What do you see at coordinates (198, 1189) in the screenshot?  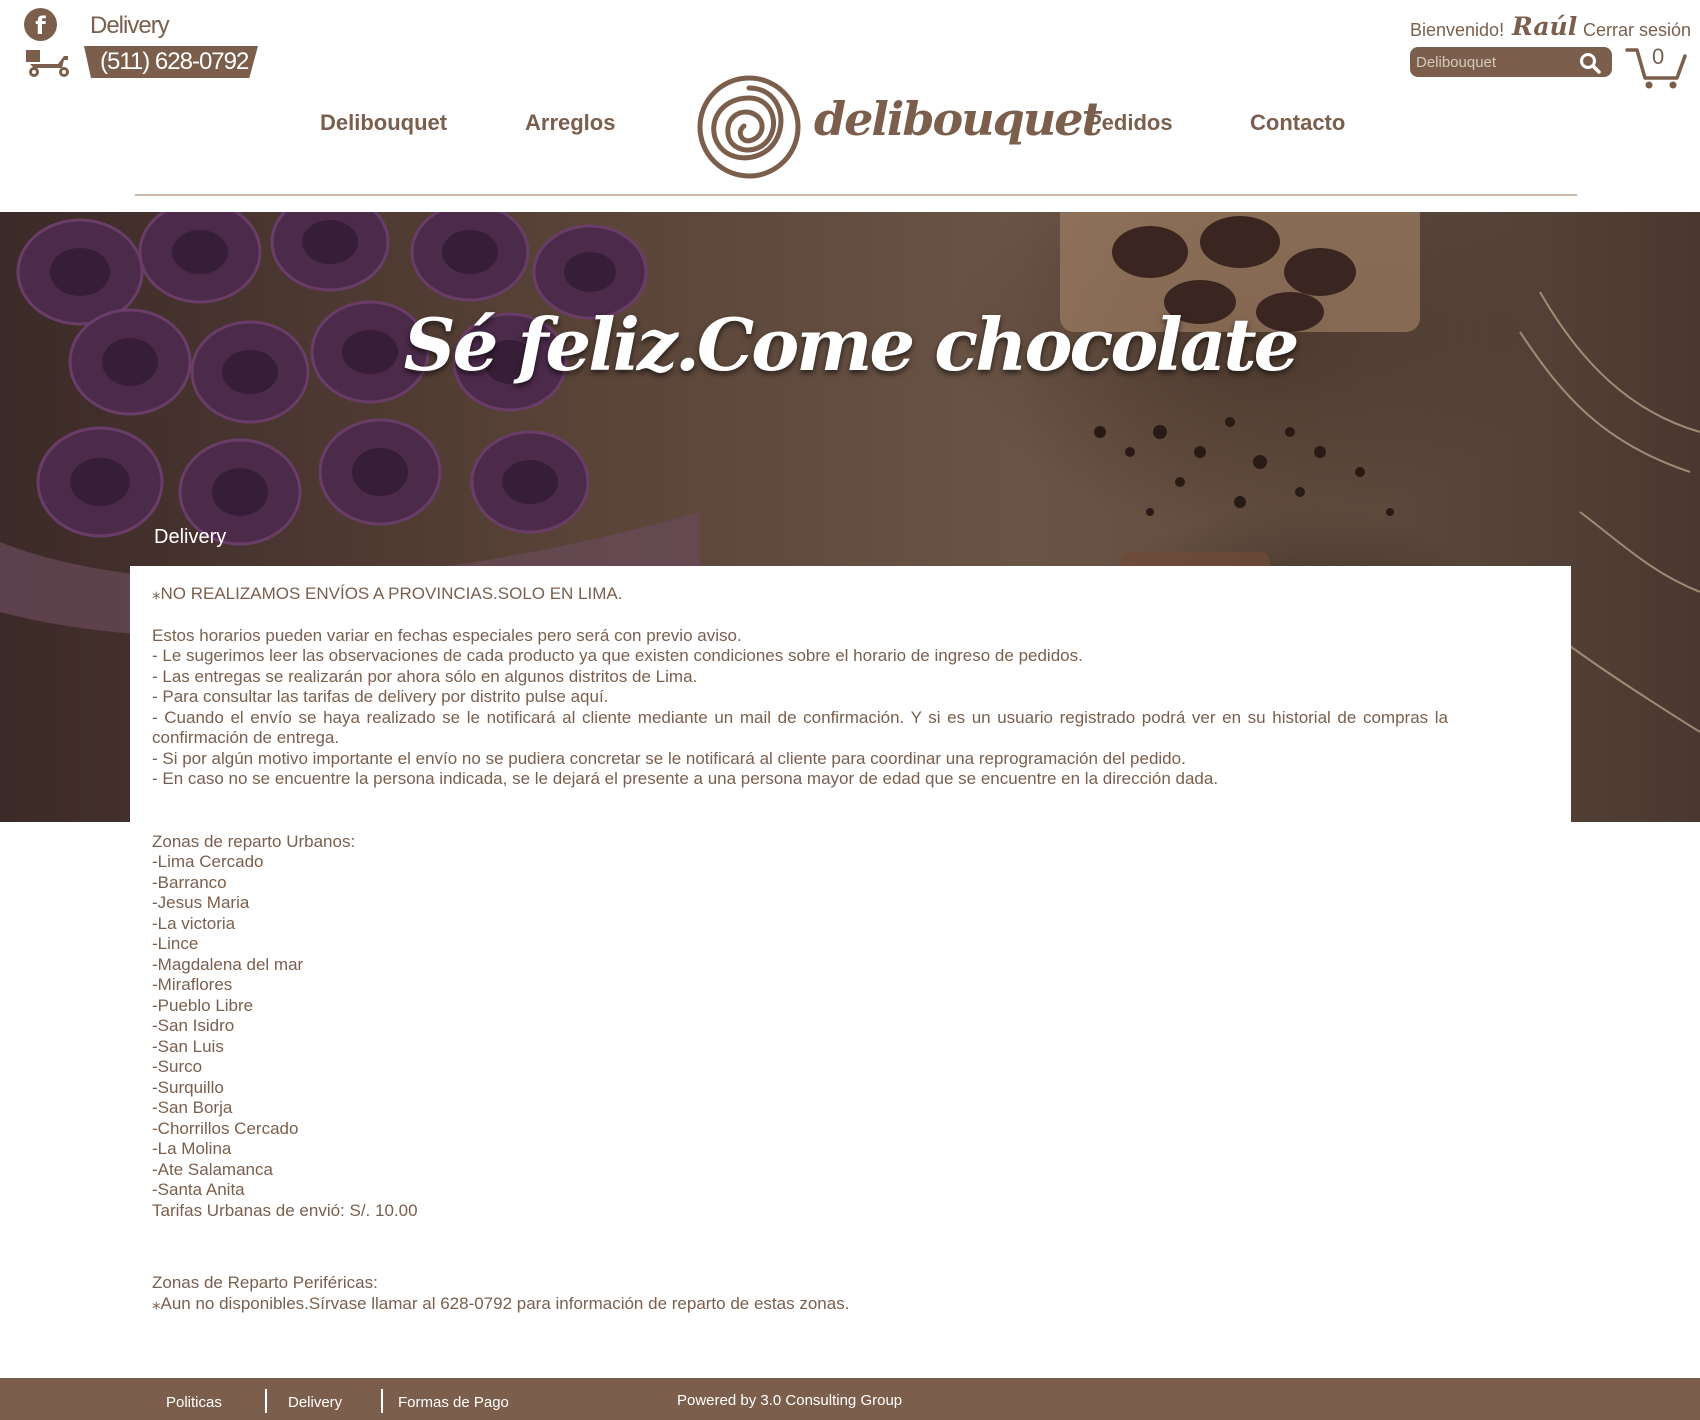 I see `zone-item: -Santa Anita` at bounding box center [198, 1189].